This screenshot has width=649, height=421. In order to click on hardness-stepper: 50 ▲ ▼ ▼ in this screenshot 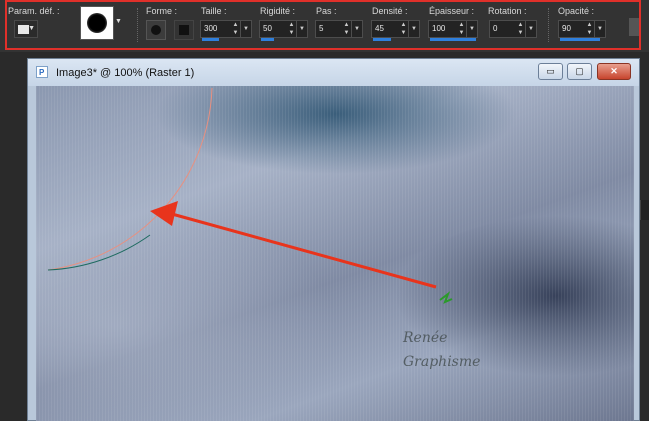, I will do `click(283, 30)`.